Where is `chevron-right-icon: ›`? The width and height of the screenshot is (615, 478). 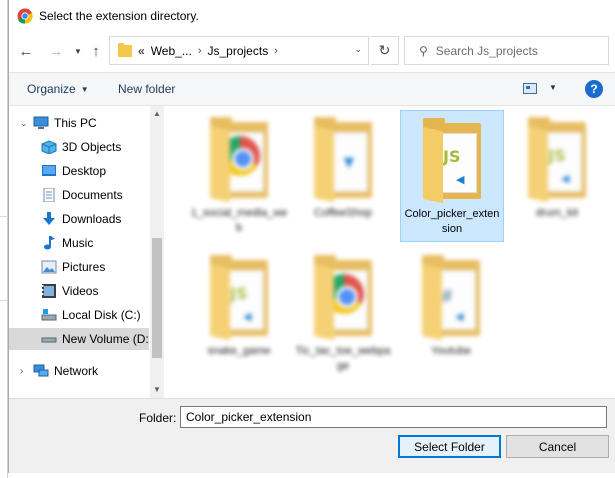 chevron-right-icon: › is located at coordinates (21, 371).